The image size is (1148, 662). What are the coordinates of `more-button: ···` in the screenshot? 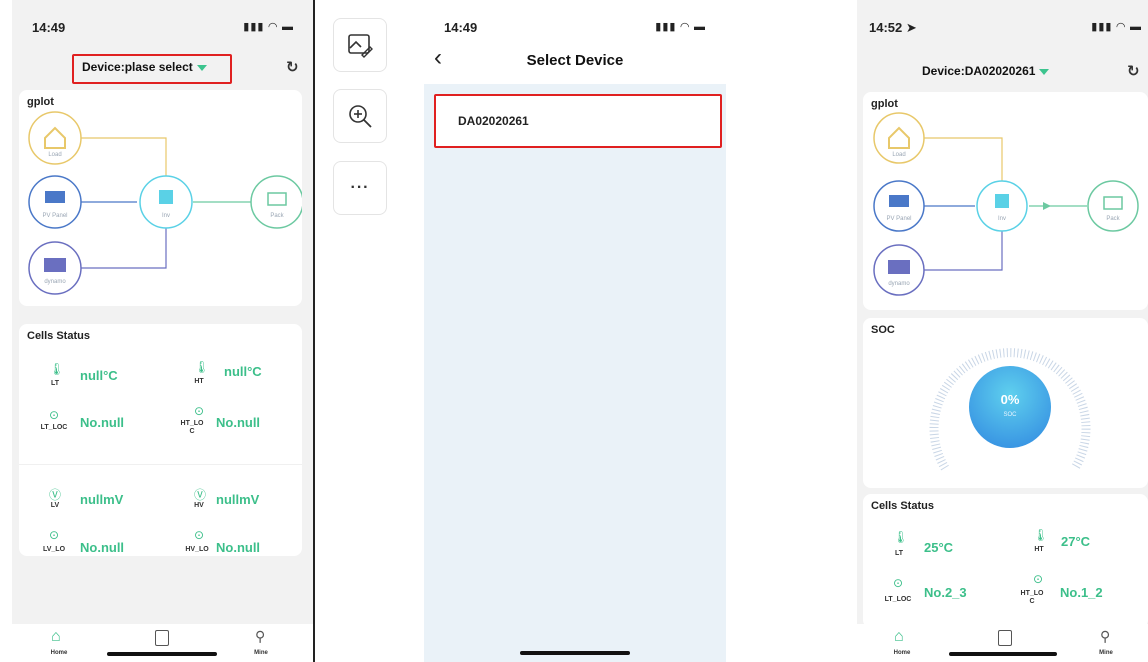 It's located at (360, 188).